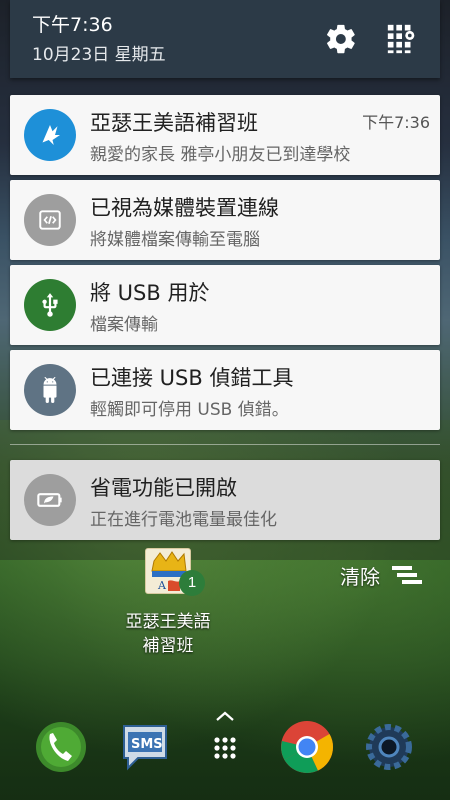  What do you see at coordinates (162, 585) in the screenshot?
I see `svg-text: A` at bounding box center [162, 585].